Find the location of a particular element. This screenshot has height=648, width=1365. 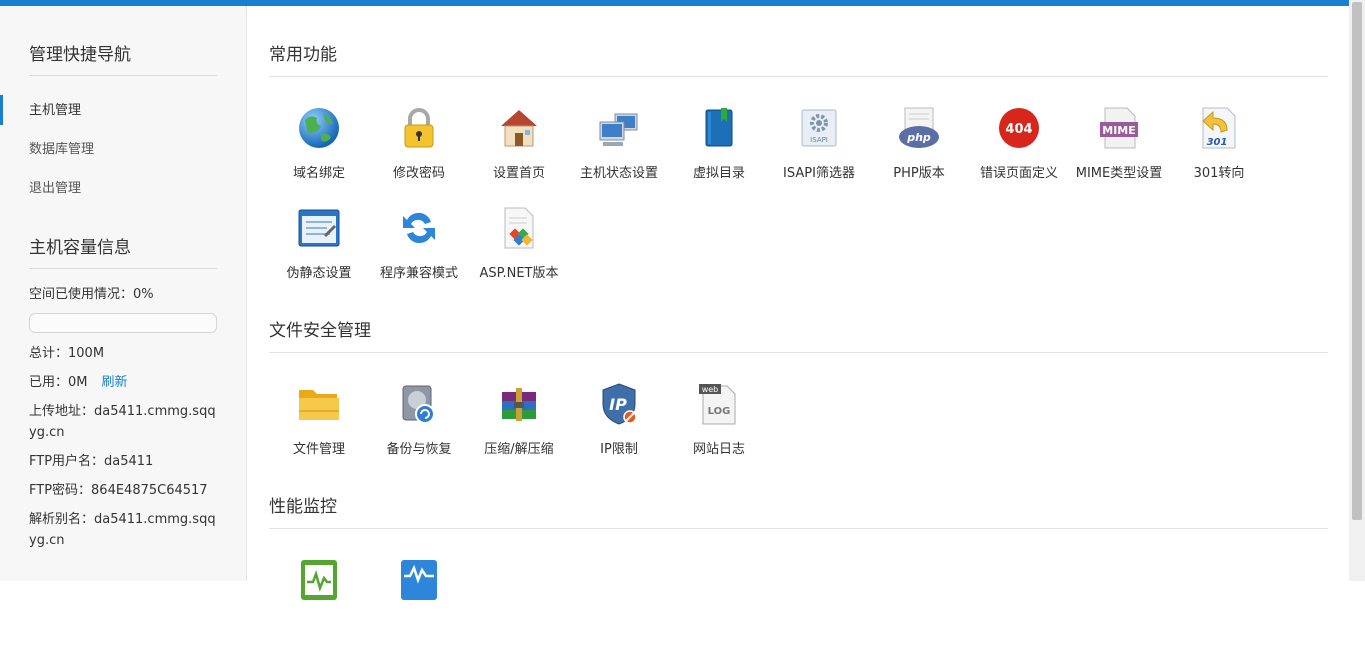

tile-virtual-directory: 虚拟目录 is located at coordinates (719, 151).